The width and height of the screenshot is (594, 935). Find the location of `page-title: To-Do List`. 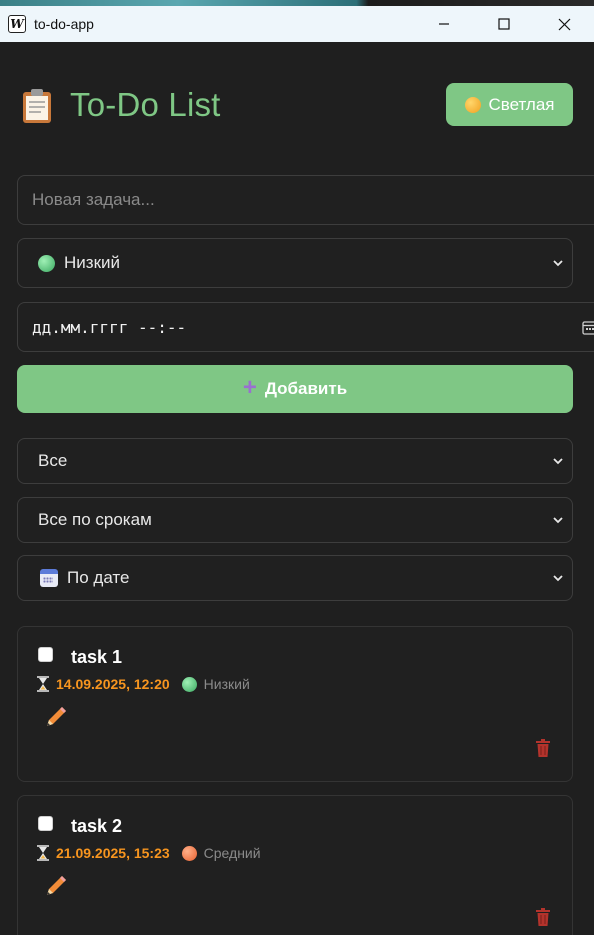

page-title: To-Do List is located at coordinates (145, 104).